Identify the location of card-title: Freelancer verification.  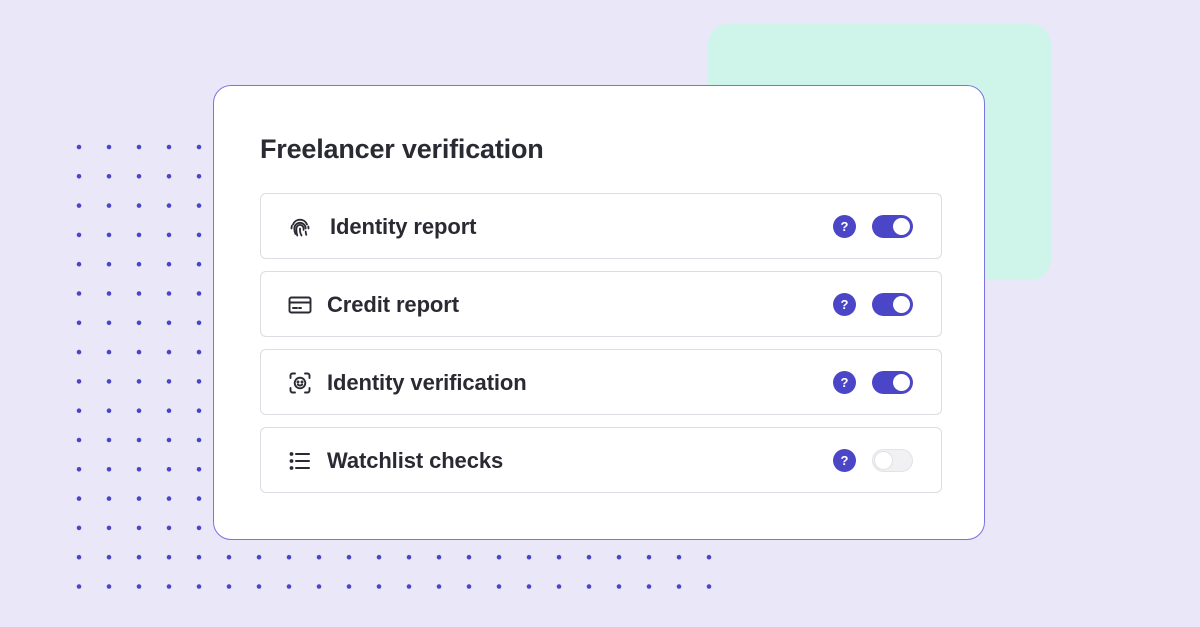
(402, 149).